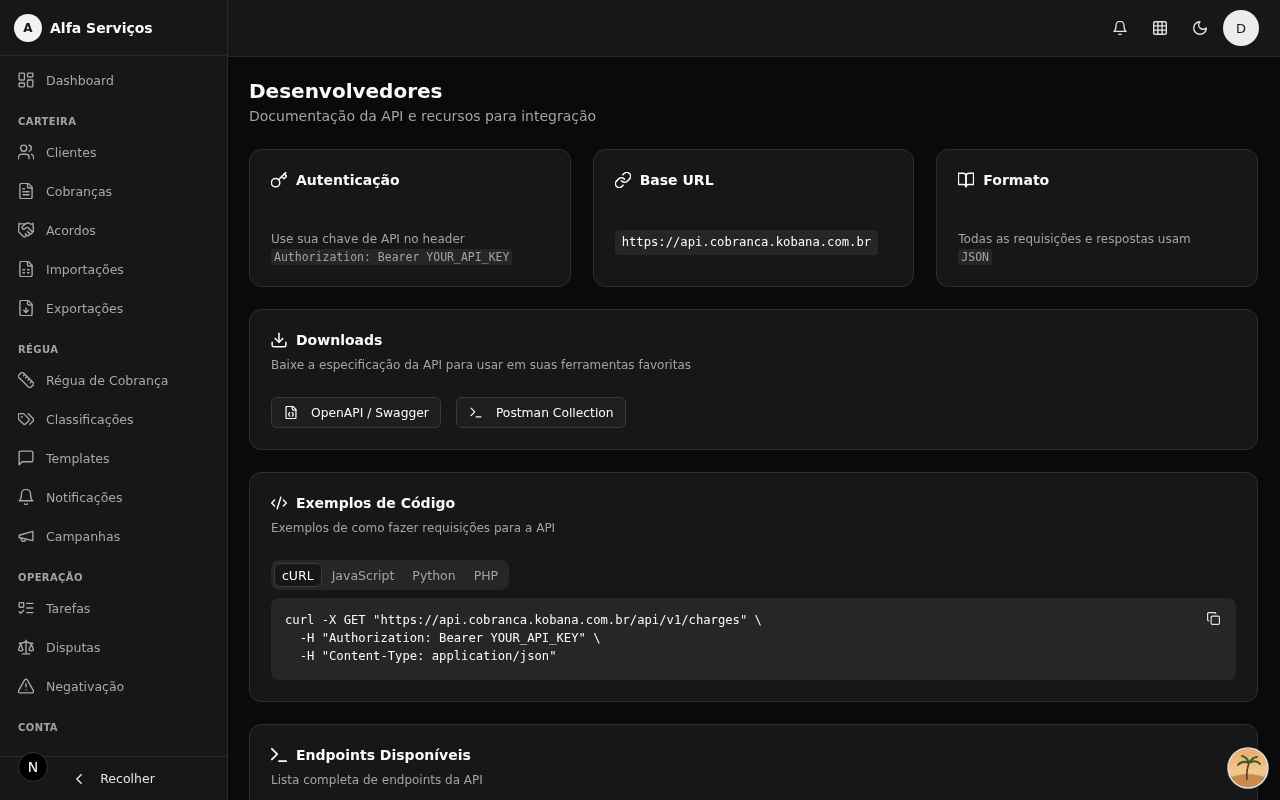  I want to click on code-snippet: Authorization: Bearer YOUR_API_KEY, so click(392, 257).